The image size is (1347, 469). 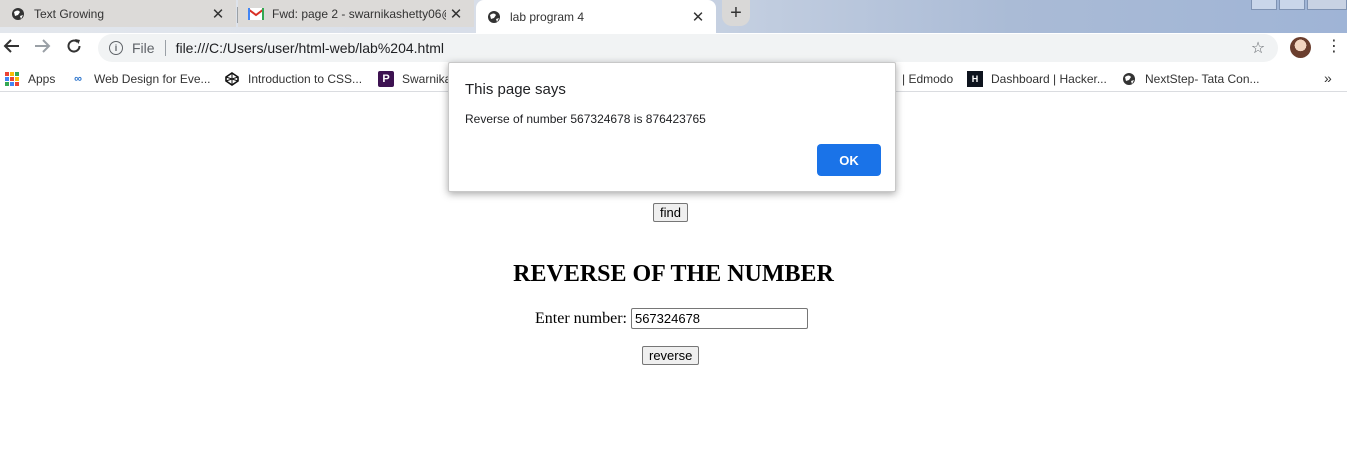 I want to click on number-input-label: Enter number:, so click(x=581, y=318).